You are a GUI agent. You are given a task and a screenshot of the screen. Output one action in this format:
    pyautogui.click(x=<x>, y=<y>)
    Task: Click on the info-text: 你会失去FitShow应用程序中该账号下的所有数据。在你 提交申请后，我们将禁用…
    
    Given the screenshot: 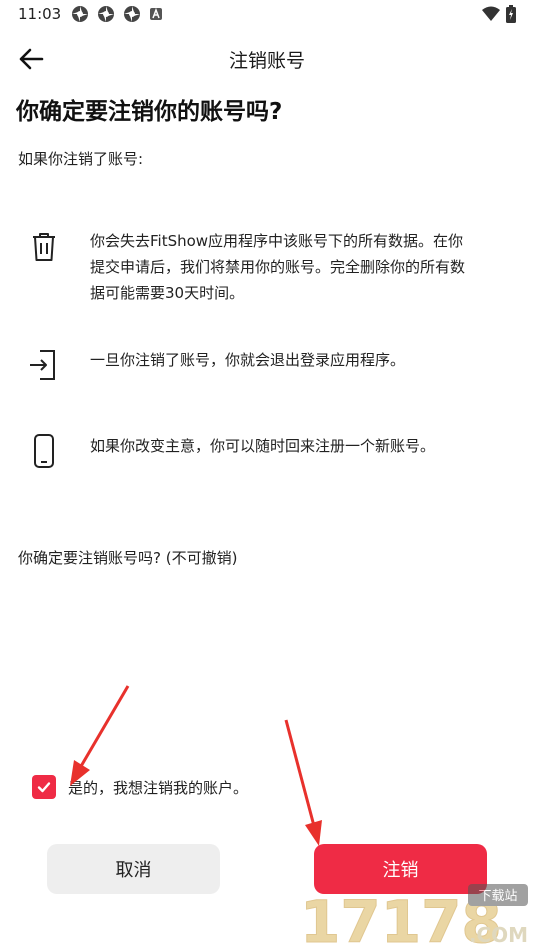 What is the action you would take?
    pyautogui.click(x=290, y=267)
    